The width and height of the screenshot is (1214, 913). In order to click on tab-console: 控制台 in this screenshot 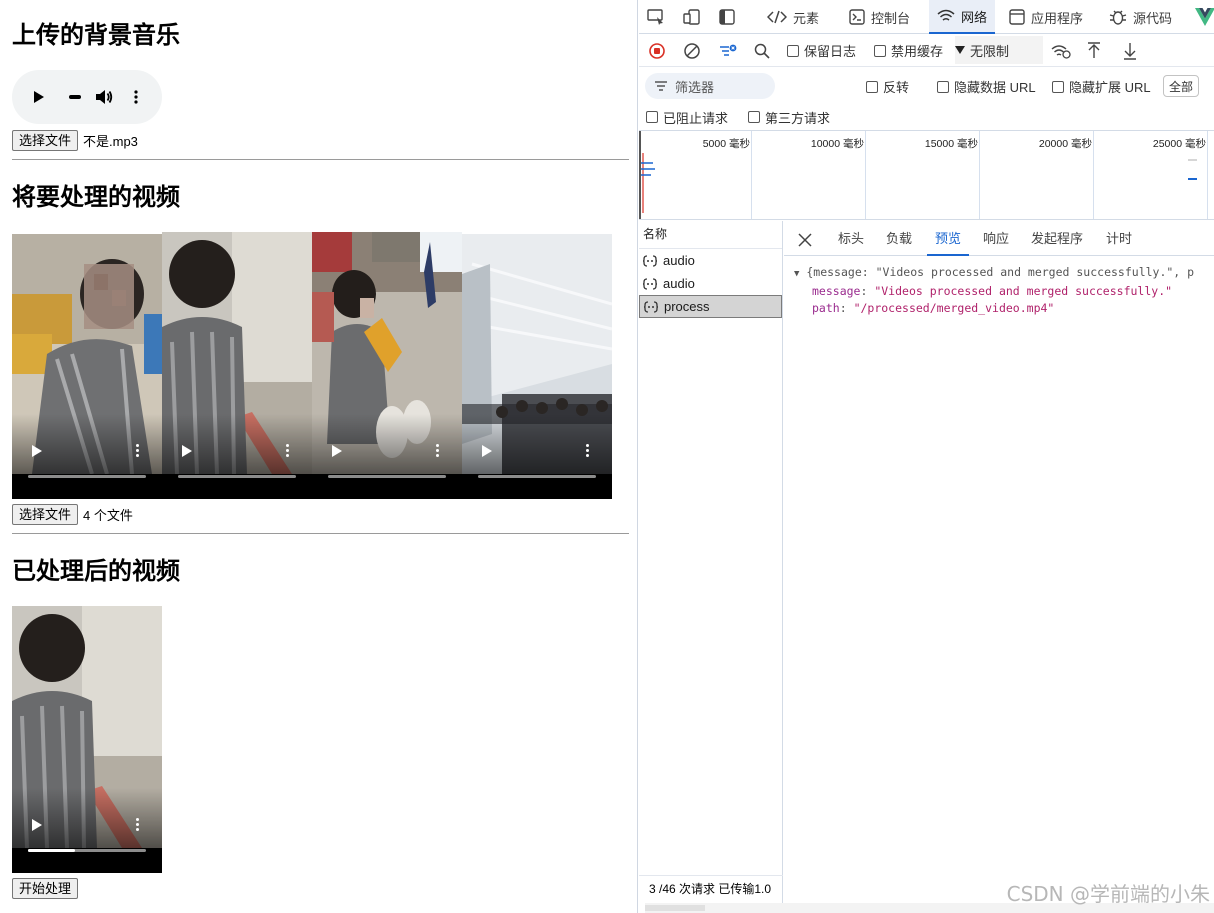, I will do `click(879, 17)`.